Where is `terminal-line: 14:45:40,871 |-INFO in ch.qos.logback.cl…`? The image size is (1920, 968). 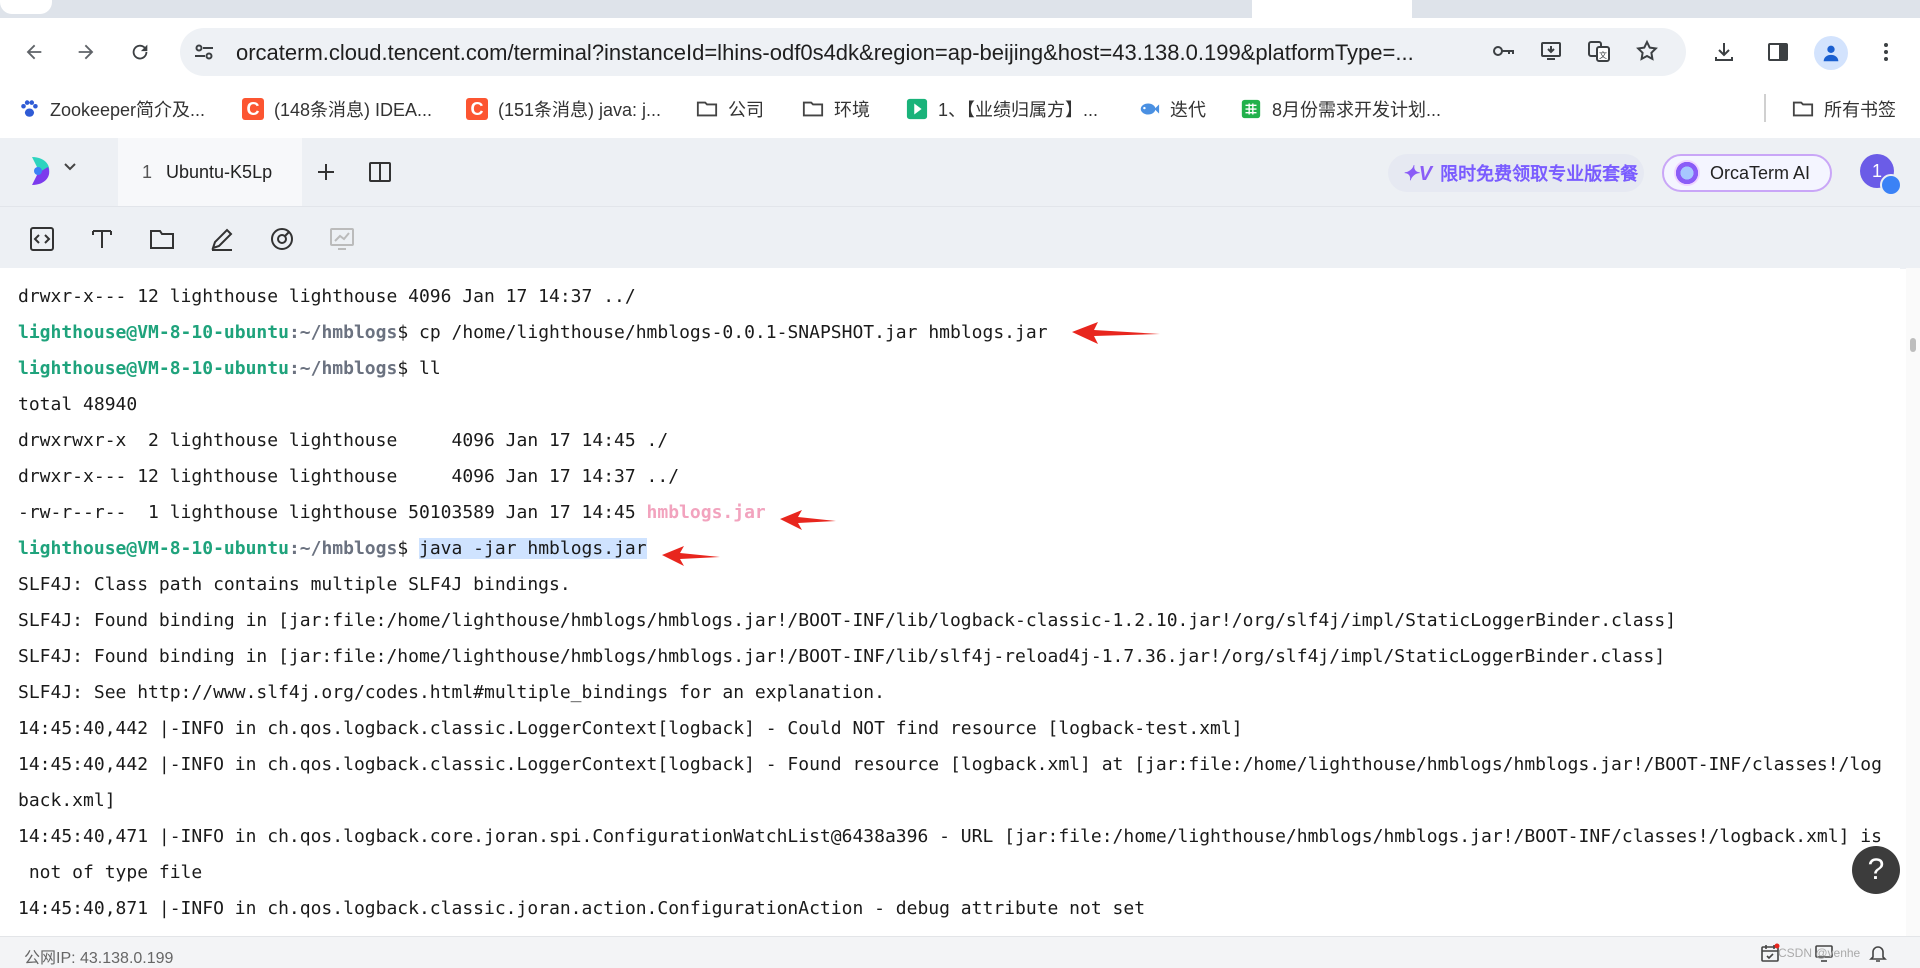 terminal-line: 14:45:40,871 |-INFO in ch.qos.logback.cl… is located at coordinates (582, 908).